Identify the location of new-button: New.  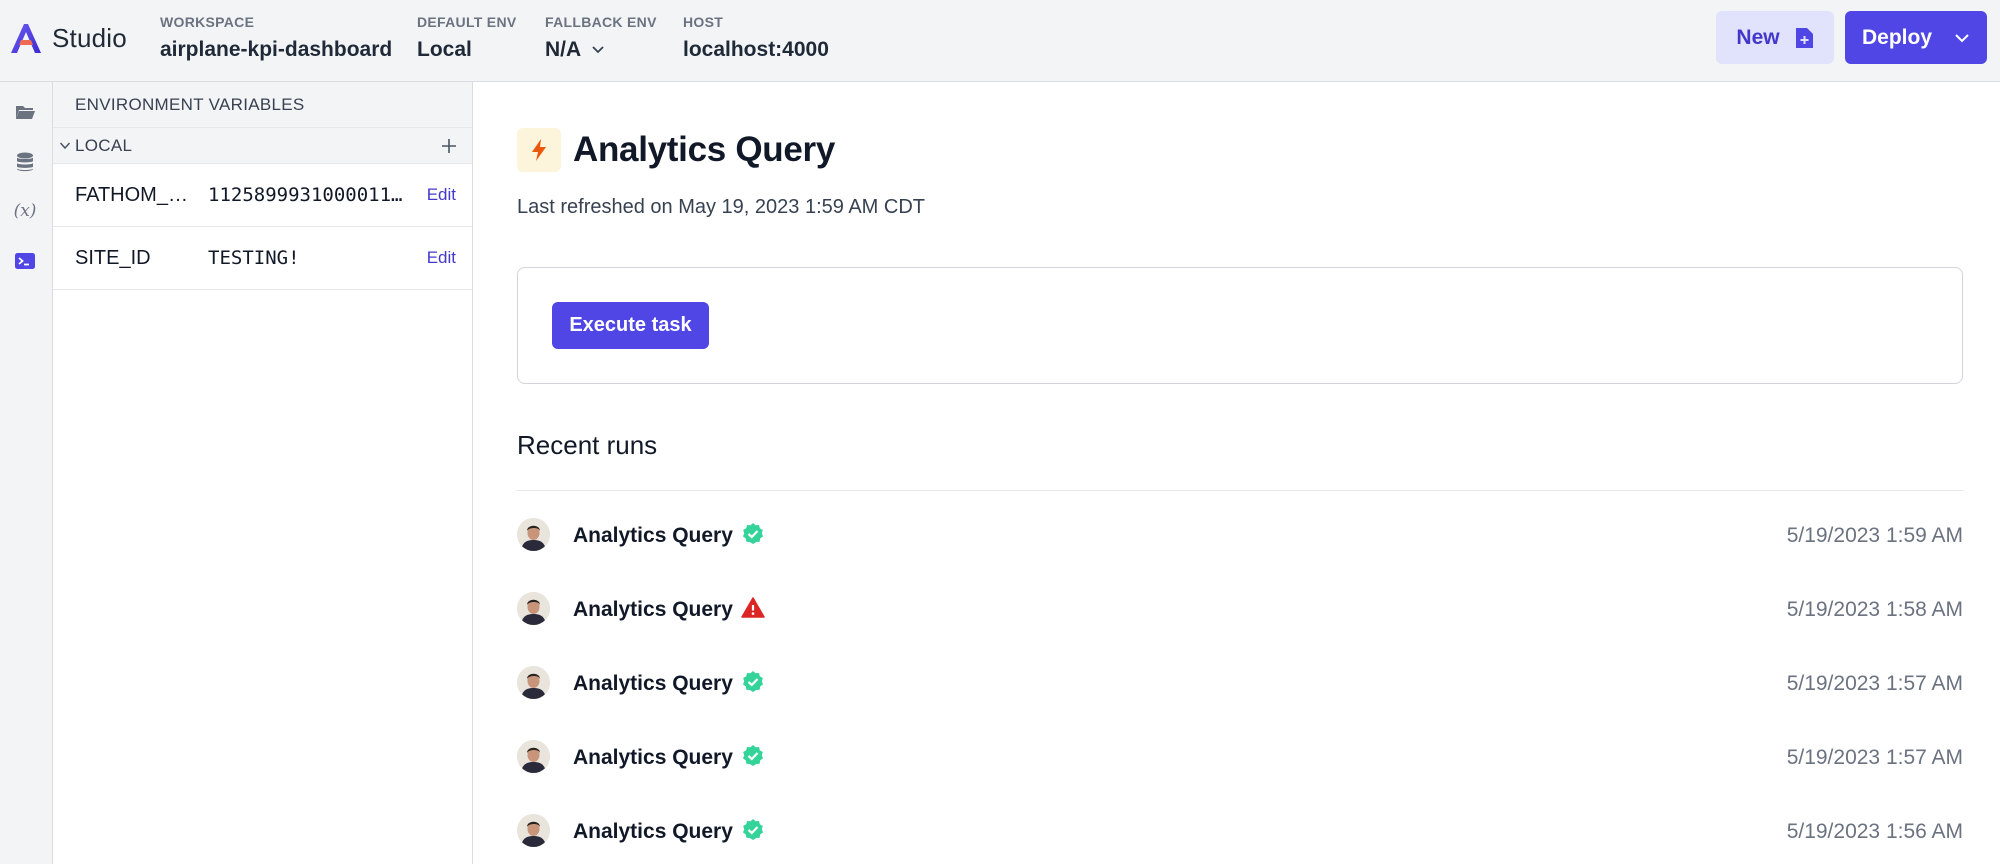
(1775, 37).